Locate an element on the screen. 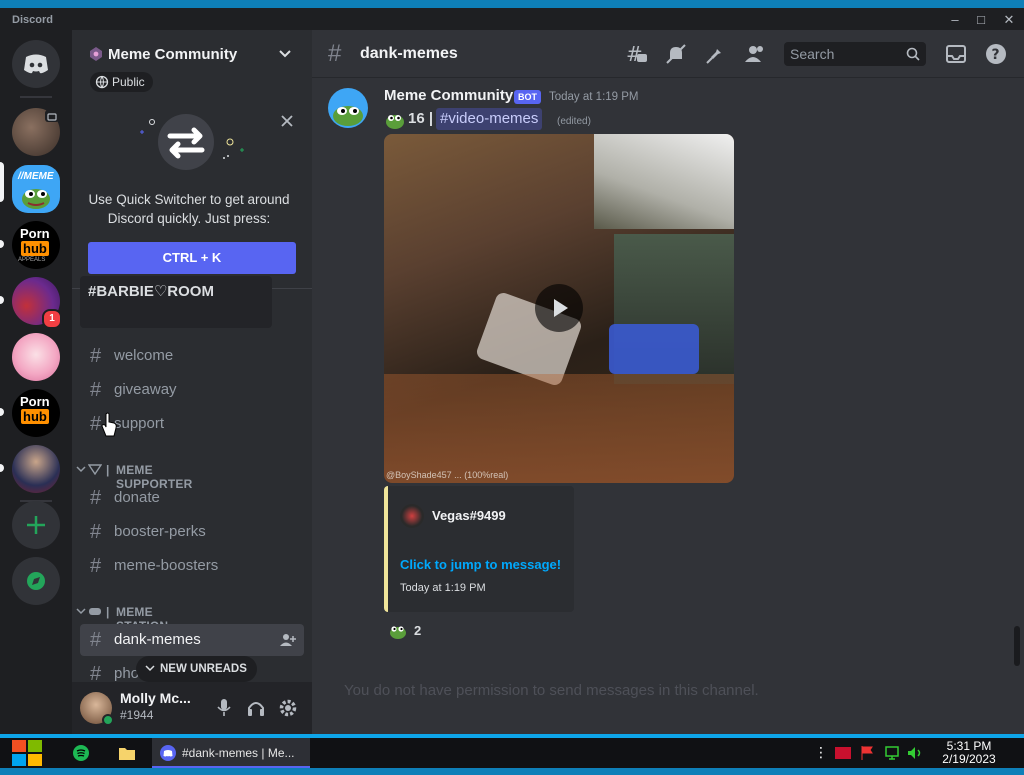 Image resolution: width=1024 pixels, height=775 pixels. channel-title: dank-memes is located at coordinates (409, 53).